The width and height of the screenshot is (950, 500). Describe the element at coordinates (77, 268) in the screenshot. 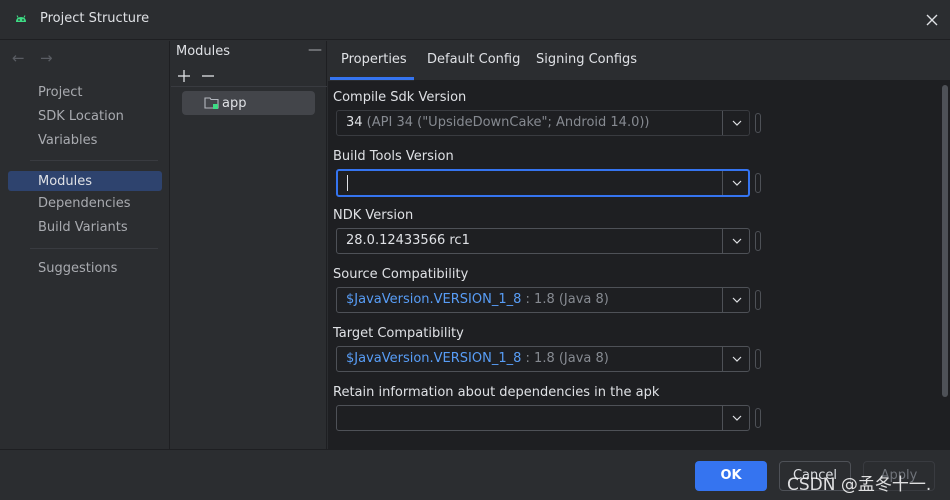

I see `nav-item-suggestions: Suggestions` at that location.